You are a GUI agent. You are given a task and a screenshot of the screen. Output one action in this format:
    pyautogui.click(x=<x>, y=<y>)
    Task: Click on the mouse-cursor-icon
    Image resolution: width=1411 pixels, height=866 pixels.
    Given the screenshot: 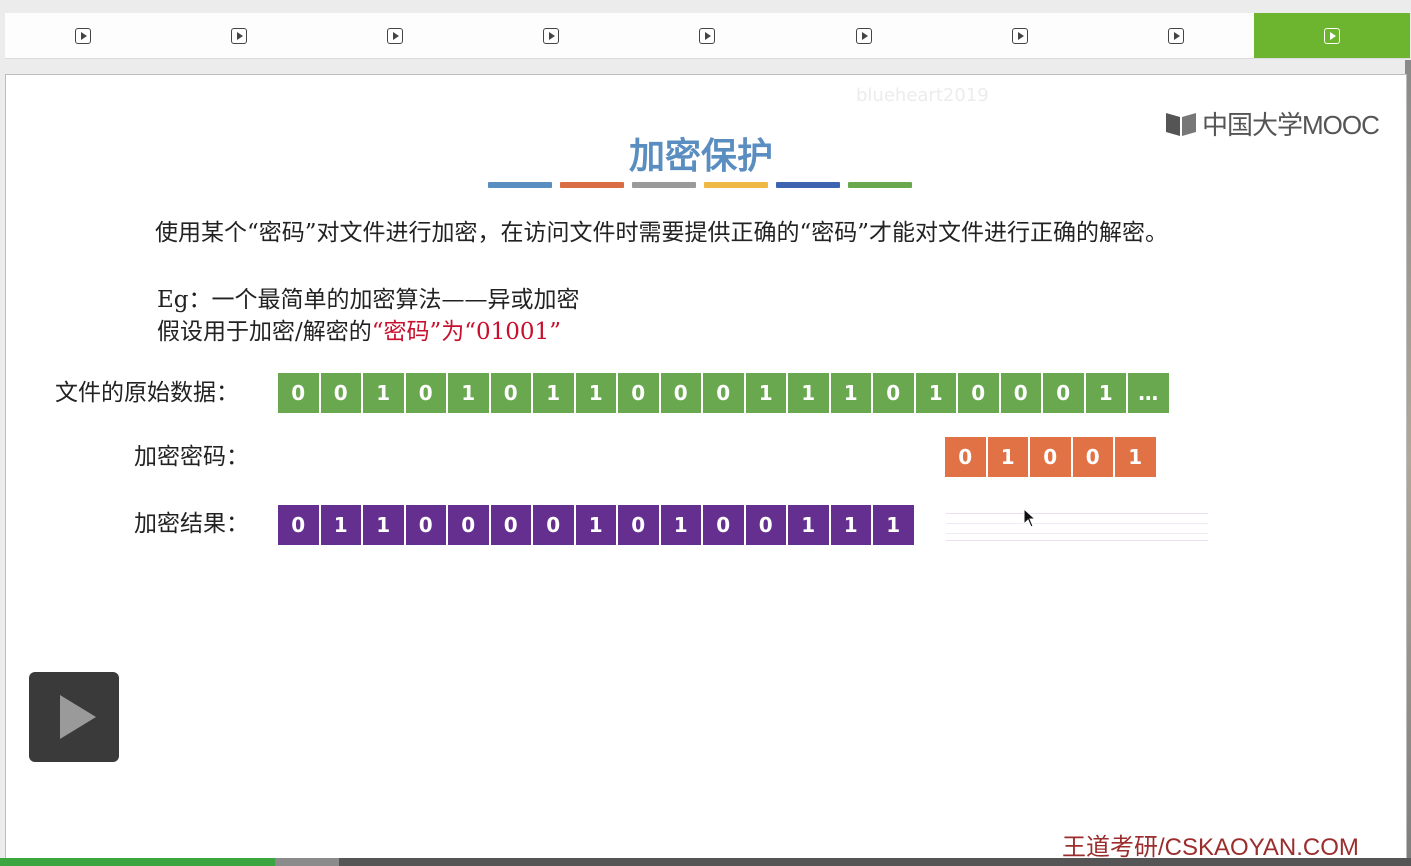 What is the action you would take?
    pyautogui.click(x=1030, y=518)
    